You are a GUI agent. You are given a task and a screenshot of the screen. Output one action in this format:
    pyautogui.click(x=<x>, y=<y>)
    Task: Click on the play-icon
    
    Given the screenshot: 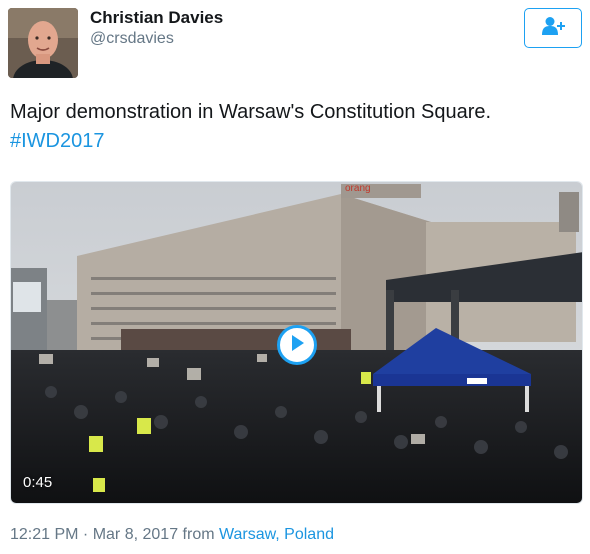 What is the action you would take?
    pyautogui.click(x=297, y=345)
    